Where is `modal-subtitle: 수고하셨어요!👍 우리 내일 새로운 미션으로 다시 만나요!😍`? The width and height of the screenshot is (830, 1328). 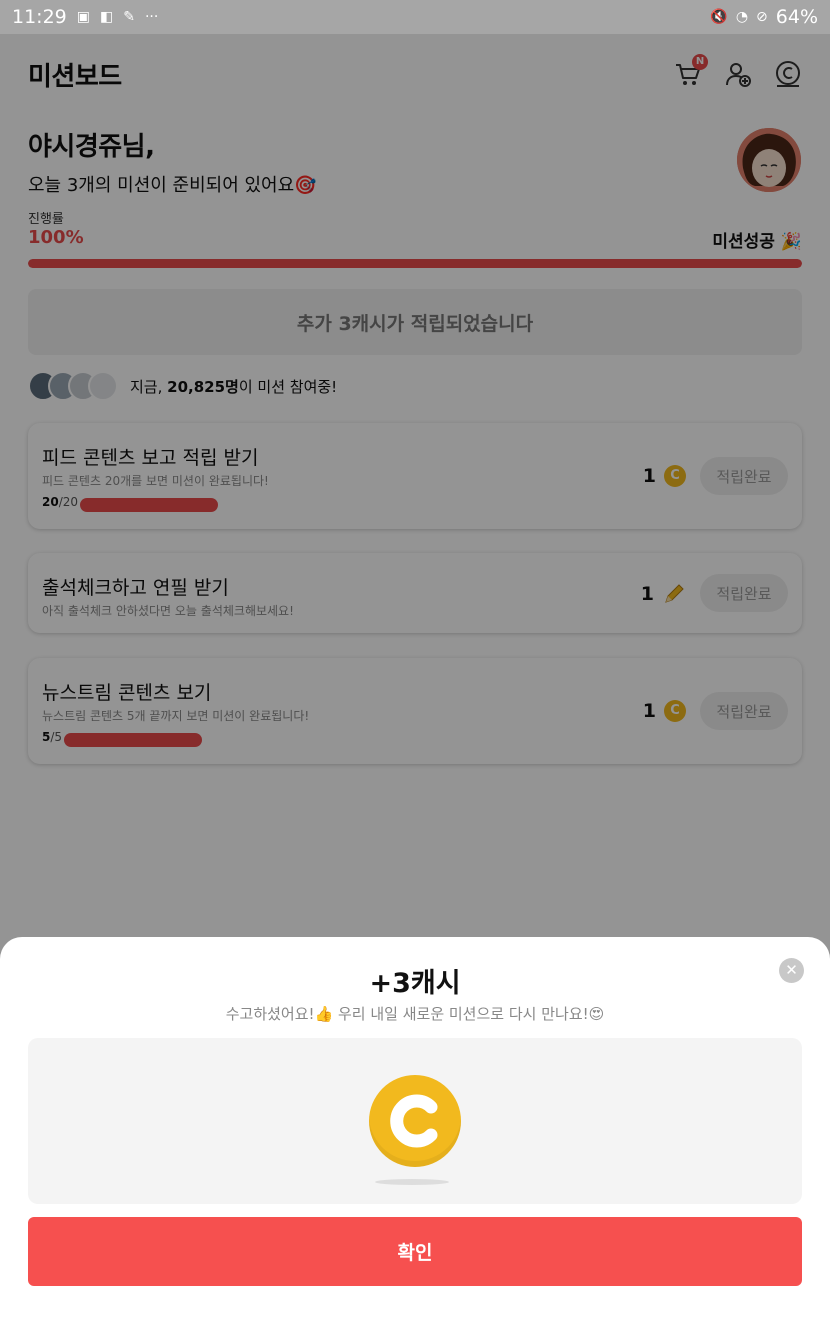 modal-subtitle: 수고하셨어요!👍 우리 내일 새로운 미션으로 다시 만나요!😍 is located at coordinates (415, 1014).